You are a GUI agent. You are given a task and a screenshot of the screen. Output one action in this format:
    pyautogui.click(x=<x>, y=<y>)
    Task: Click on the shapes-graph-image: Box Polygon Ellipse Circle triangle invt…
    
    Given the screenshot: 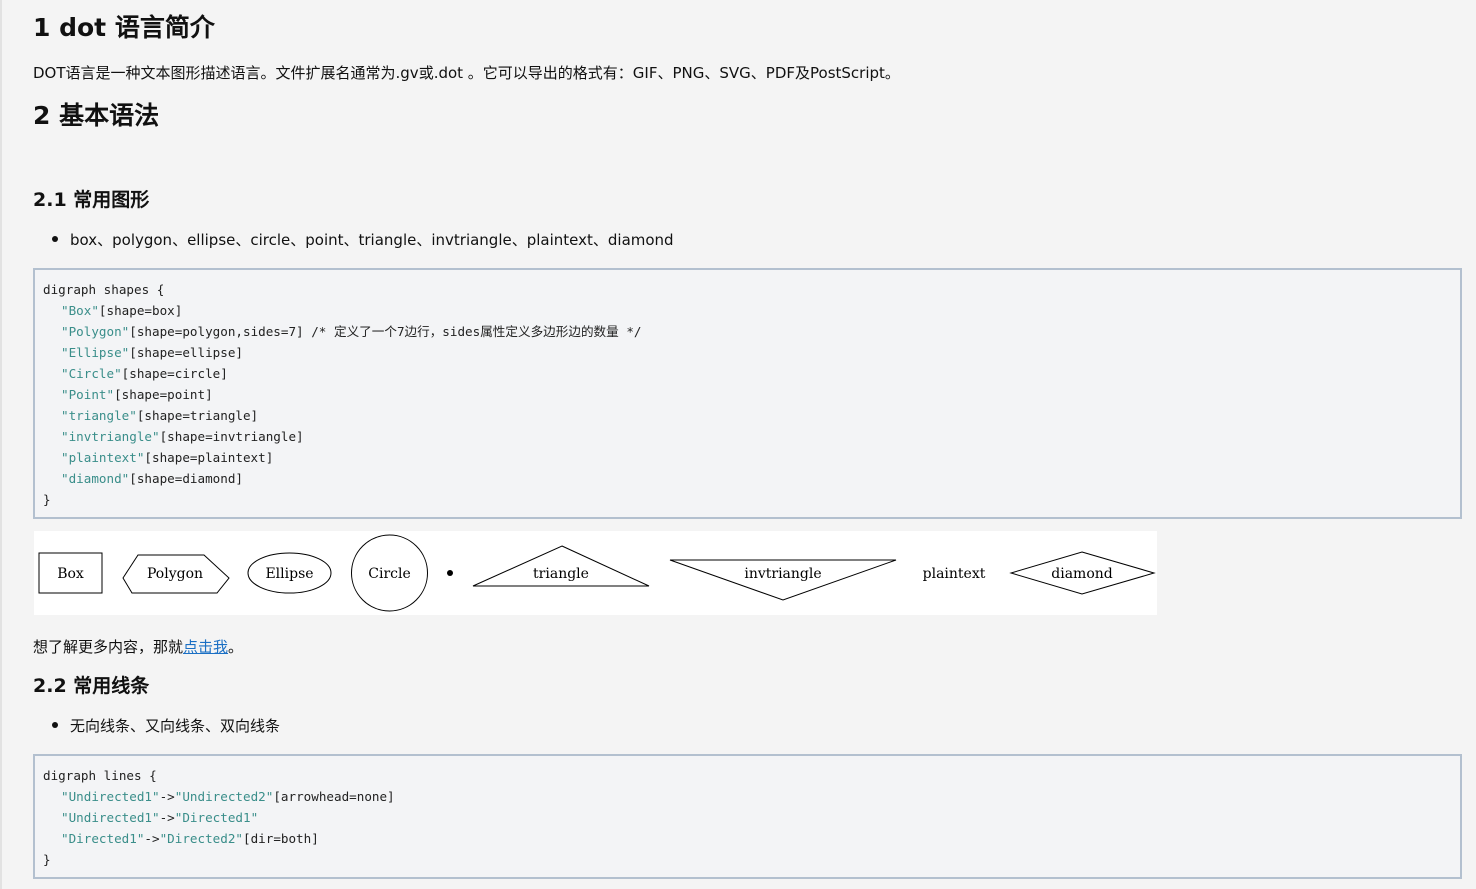 What is the action you would take?
    pyautogui.click(x=595, y=573)
    